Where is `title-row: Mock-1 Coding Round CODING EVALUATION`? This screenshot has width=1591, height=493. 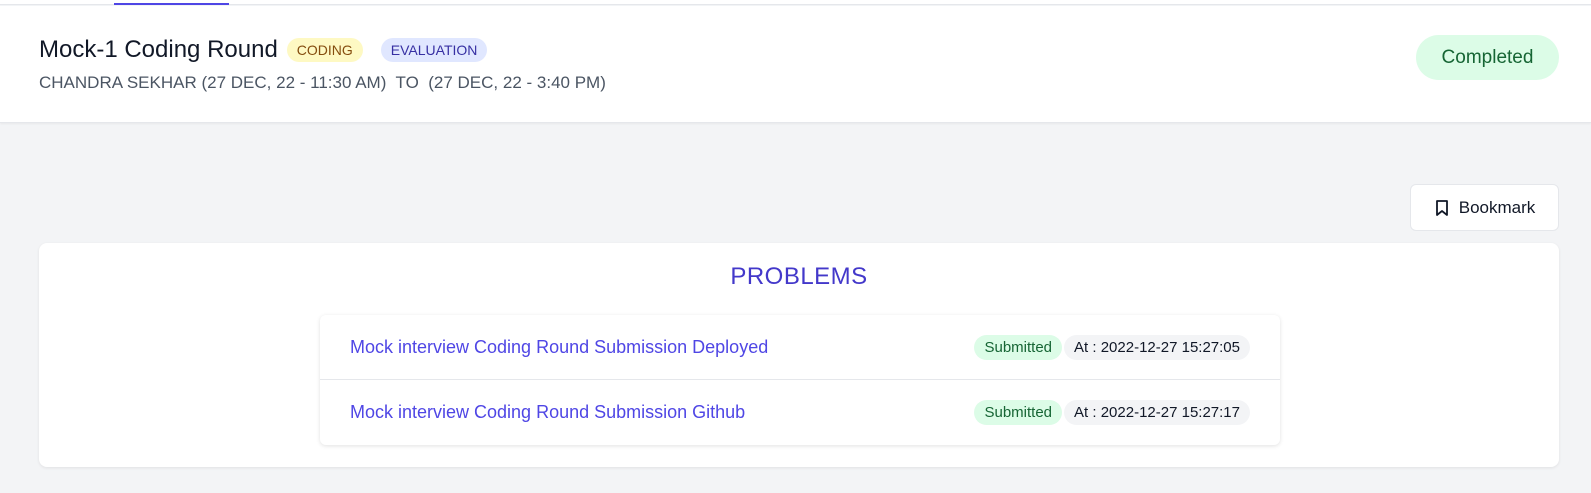 title-row: Mock-1 Coding Round CODING EVALUATION is located at coordinates (272, 50).